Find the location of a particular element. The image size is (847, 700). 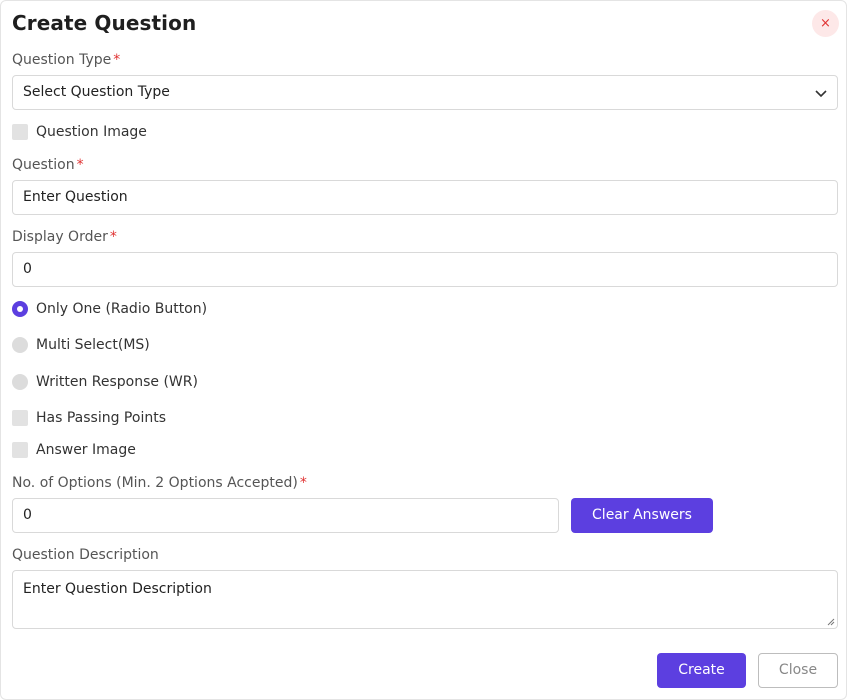

options-label-text: No. of Options (Min. 2 Options Accepted) is located at coordinates (155, 483).